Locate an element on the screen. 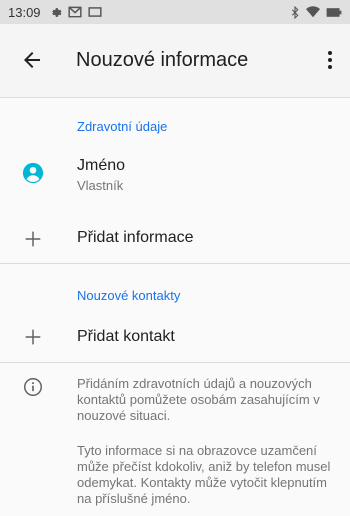 Image resolution: width=350 pixels, height=516 pixels. battery-icon is located at coordinates (334, 12).